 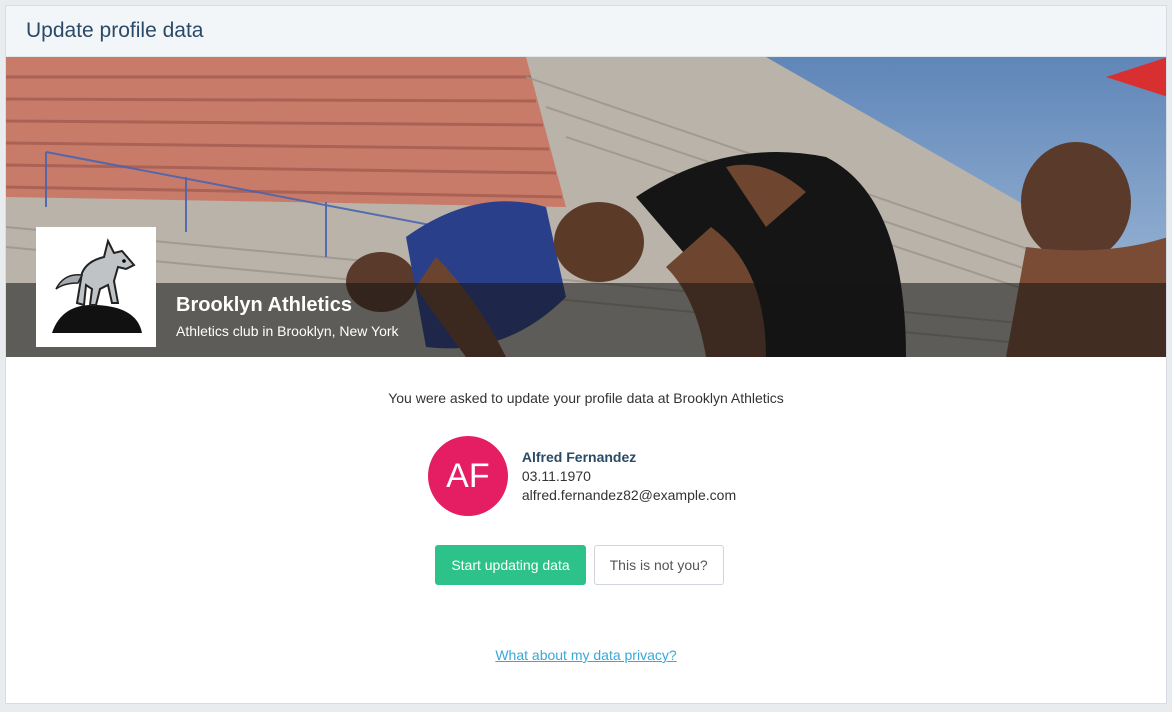 What do you see at coordinates (467, 476) in the screenshot?
I see `avatar: AF` at bounding box center [467, 476].